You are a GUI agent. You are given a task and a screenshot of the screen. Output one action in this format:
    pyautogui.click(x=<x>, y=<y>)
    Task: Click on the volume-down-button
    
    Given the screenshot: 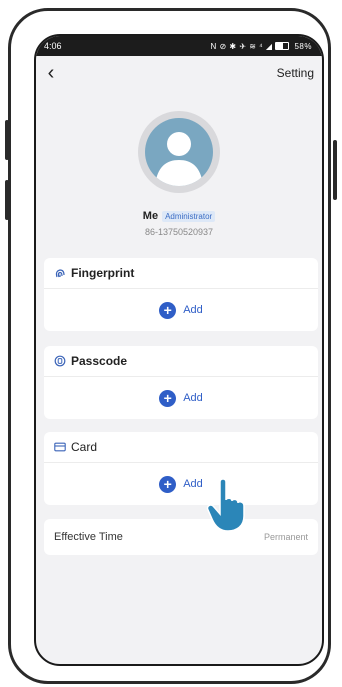 What is the action you would take?
    pyautogui.click(x=7, y=200)
    